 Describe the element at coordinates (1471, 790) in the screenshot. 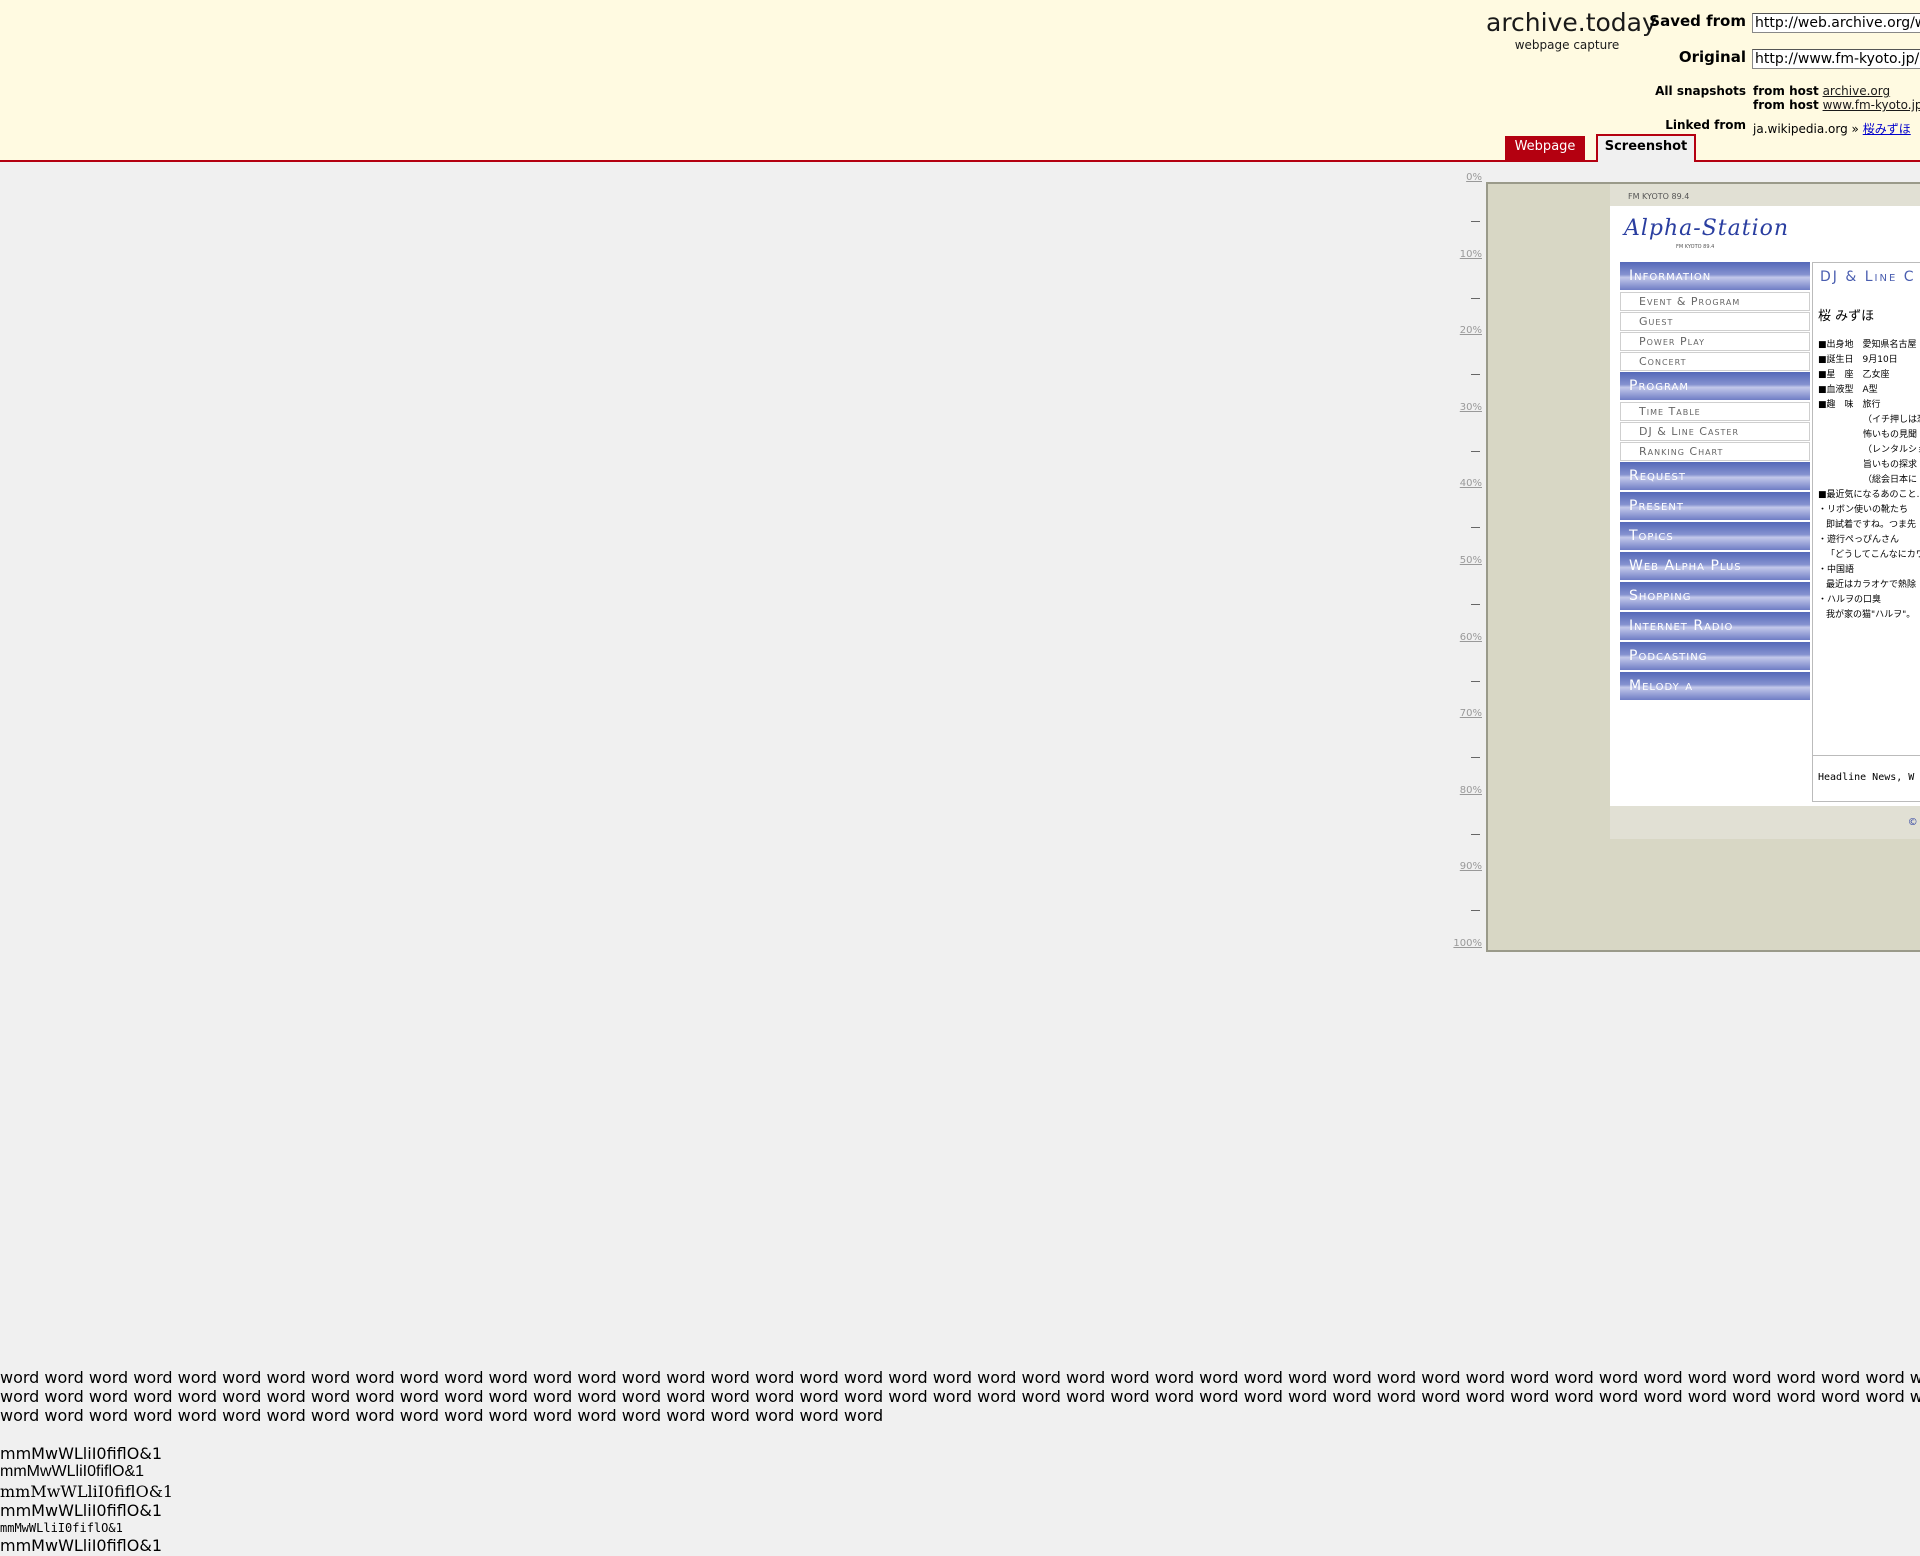

I see `ruler-tick-link: 80%` at that location.